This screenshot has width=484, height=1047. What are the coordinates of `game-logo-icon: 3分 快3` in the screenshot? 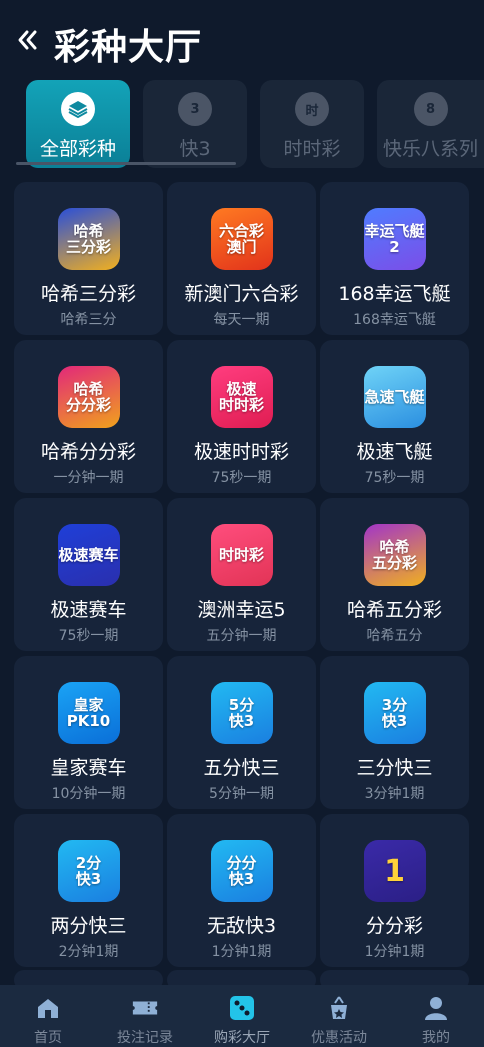 It's located at (394, 713).